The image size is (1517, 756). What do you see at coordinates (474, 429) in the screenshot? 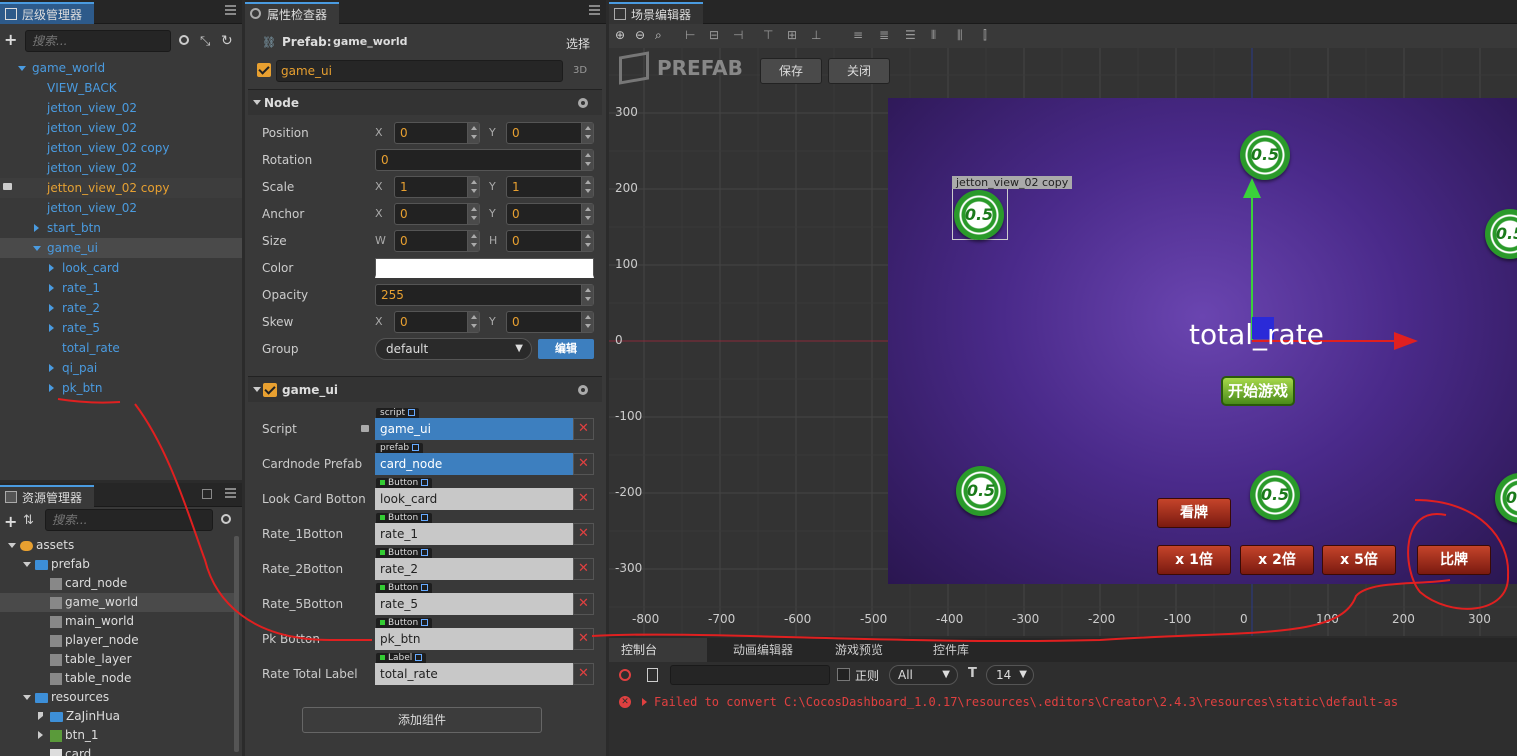
I see `component-prop-field: game_ui` at bounding box center [474, 429].